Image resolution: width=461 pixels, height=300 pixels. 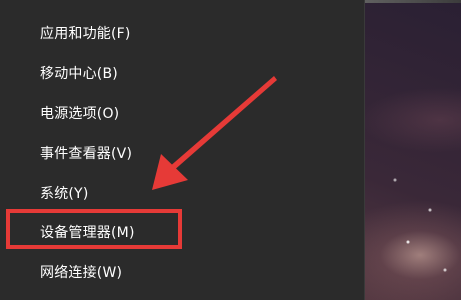 I want to click on highlight-box, so click(x=94, y=229).